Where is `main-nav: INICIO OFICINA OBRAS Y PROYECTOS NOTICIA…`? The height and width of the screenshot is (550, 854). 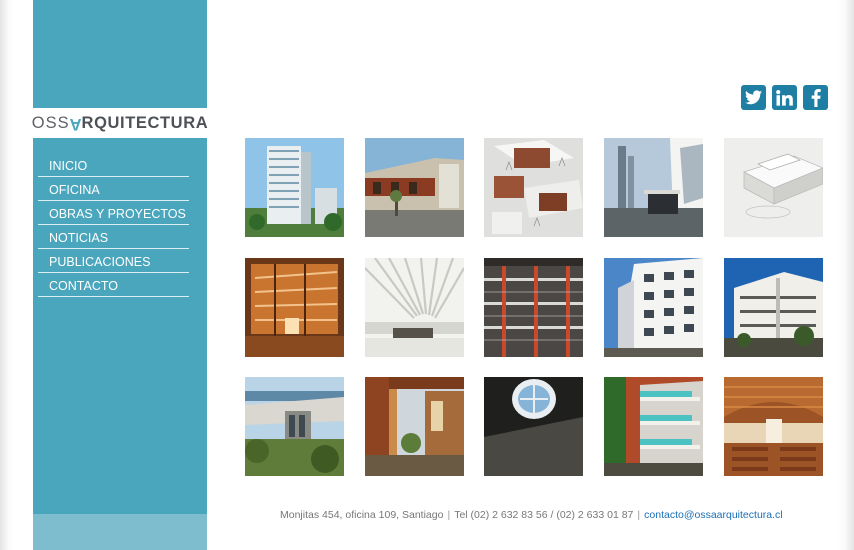
main-nav: INICIO OFICINA OBRAS Y PROYECTOS NOTICIA… is located at coordinates (120, 326).